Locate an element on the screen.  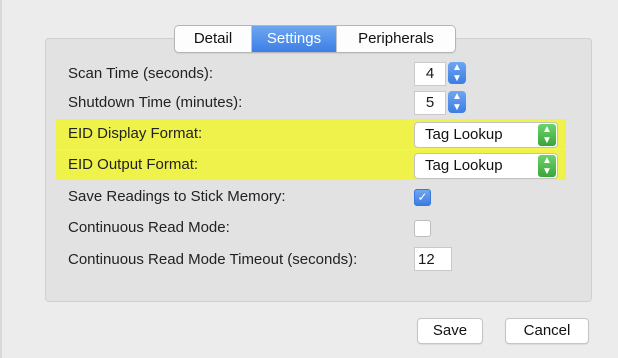
tab-peripherals: Peripherals is located at coordinates (396, 39).